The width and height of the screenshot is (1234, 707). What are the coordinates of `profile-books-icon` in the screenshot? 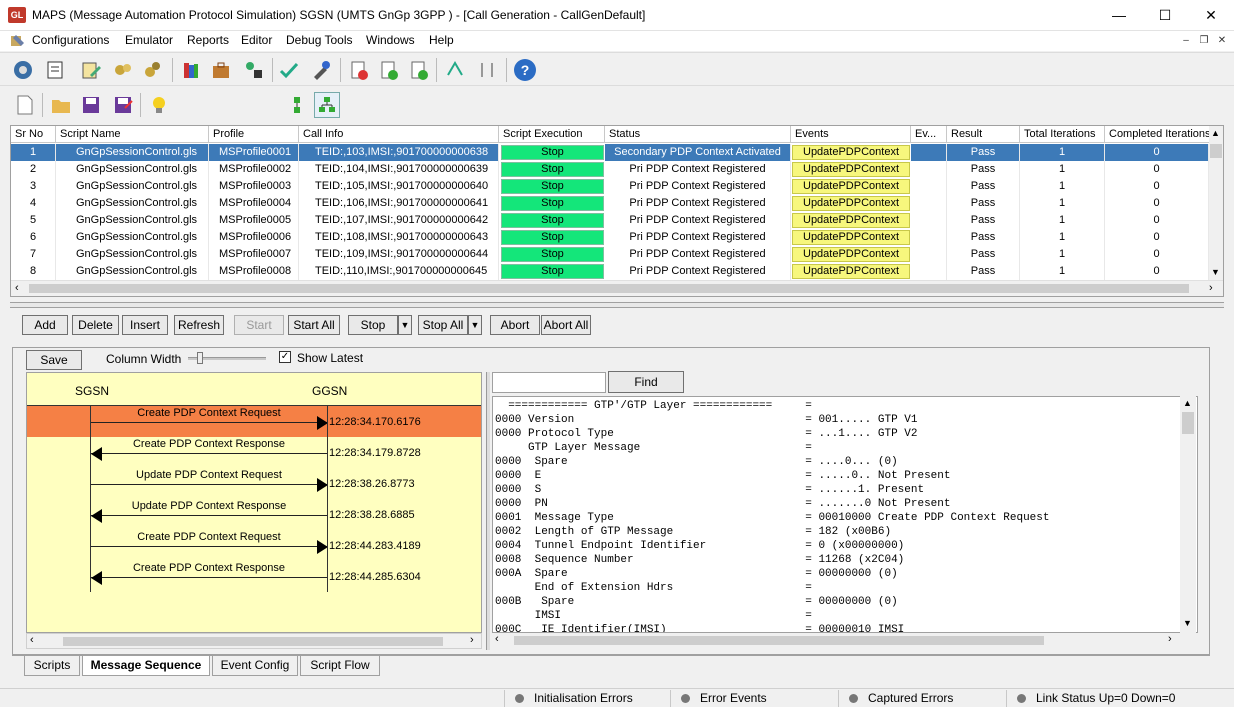 It's located at (191, 70).